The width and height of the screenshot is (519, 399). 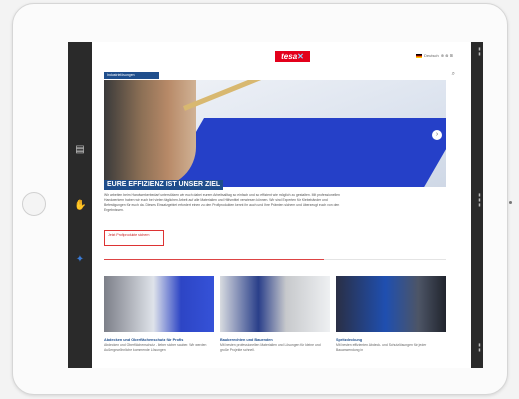 I want to click on divider-accent, so click(x=214, y=259).